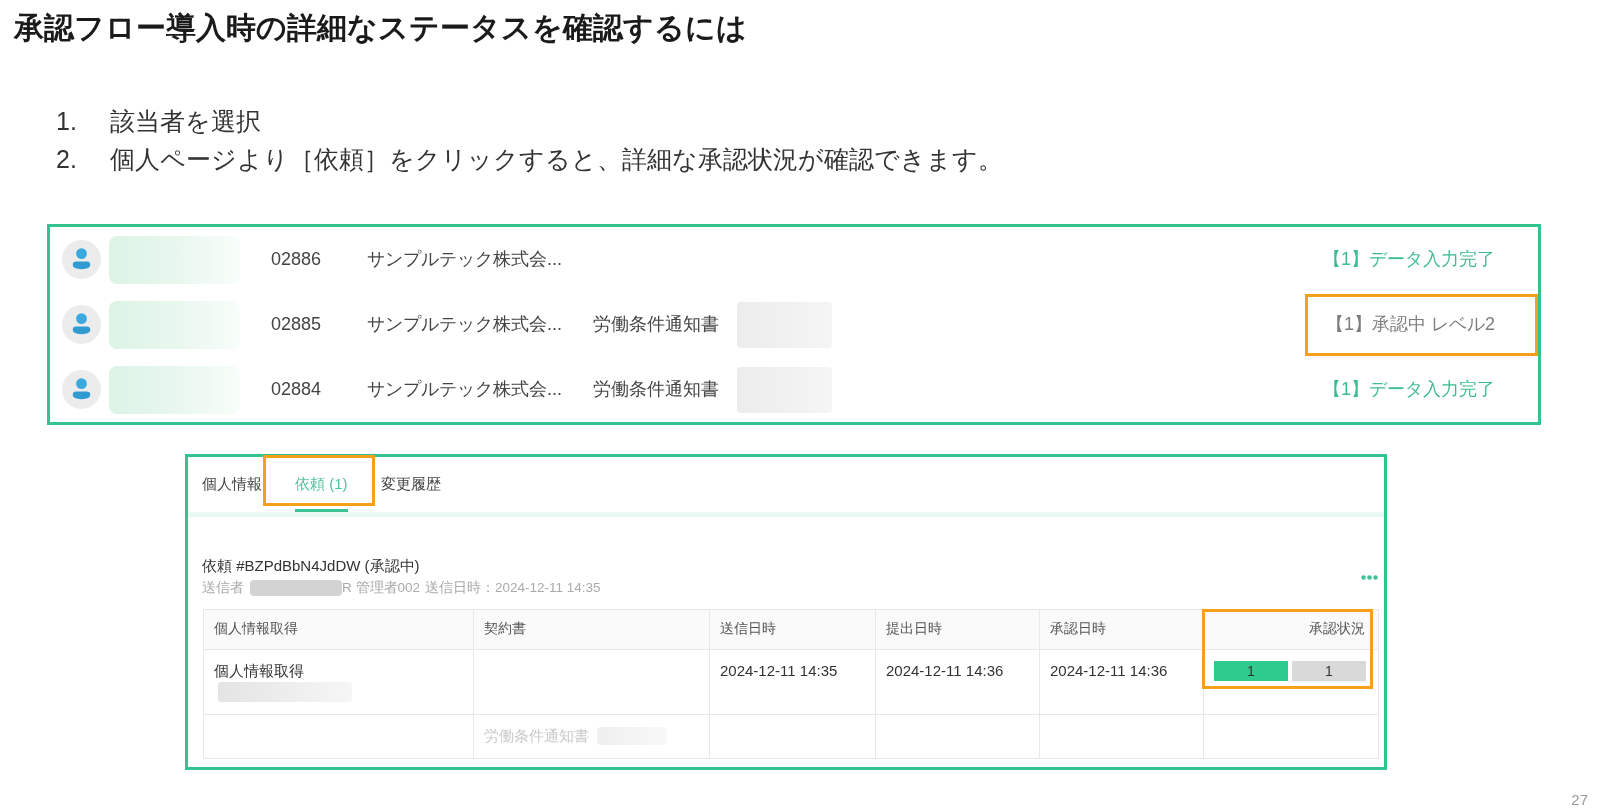  Describe the element at coordinates (381, 28) in the screenshot. I see `page-title: 承認フロー導入時の詳細なステータスを確認するには` at that location.